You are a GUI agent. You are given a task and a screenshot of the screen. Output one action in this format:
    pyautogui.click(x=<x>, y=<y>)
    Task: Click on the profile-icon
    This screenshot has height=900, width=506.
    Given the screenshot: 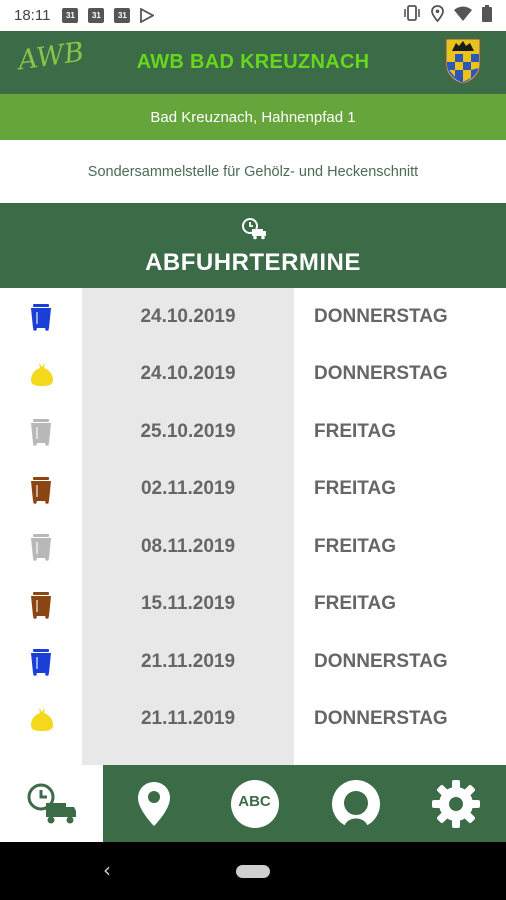 What is the action you would take?
    pyautogui.click(x=355, y=804)
    